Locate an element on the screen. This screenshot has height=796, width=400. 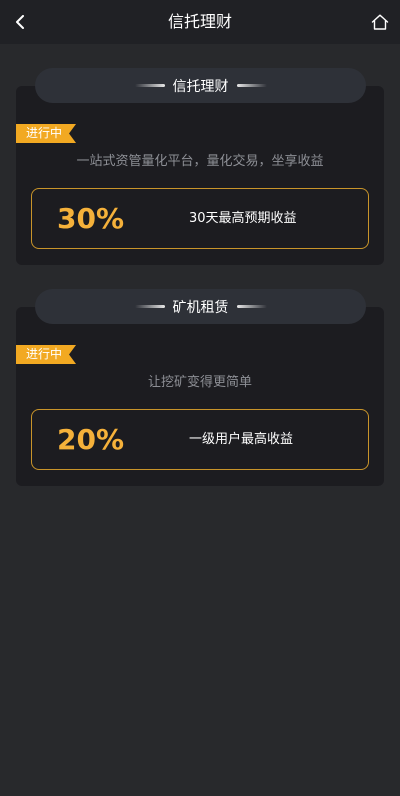
yield-box: 30% 30天最高预期收益 is located at coordinates (200, 218).